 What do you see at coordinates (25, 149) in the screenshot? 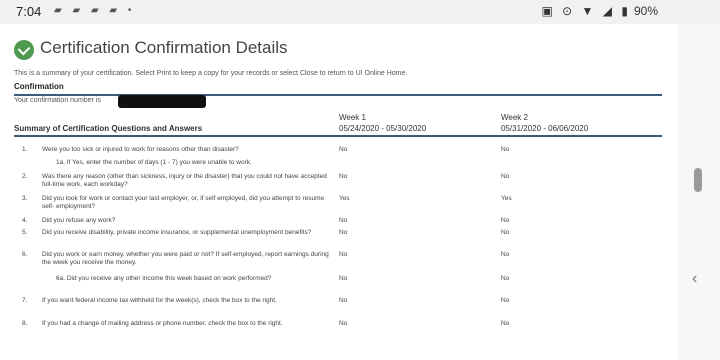
I see `question-number: 1.` at bounding box center [25, 149].